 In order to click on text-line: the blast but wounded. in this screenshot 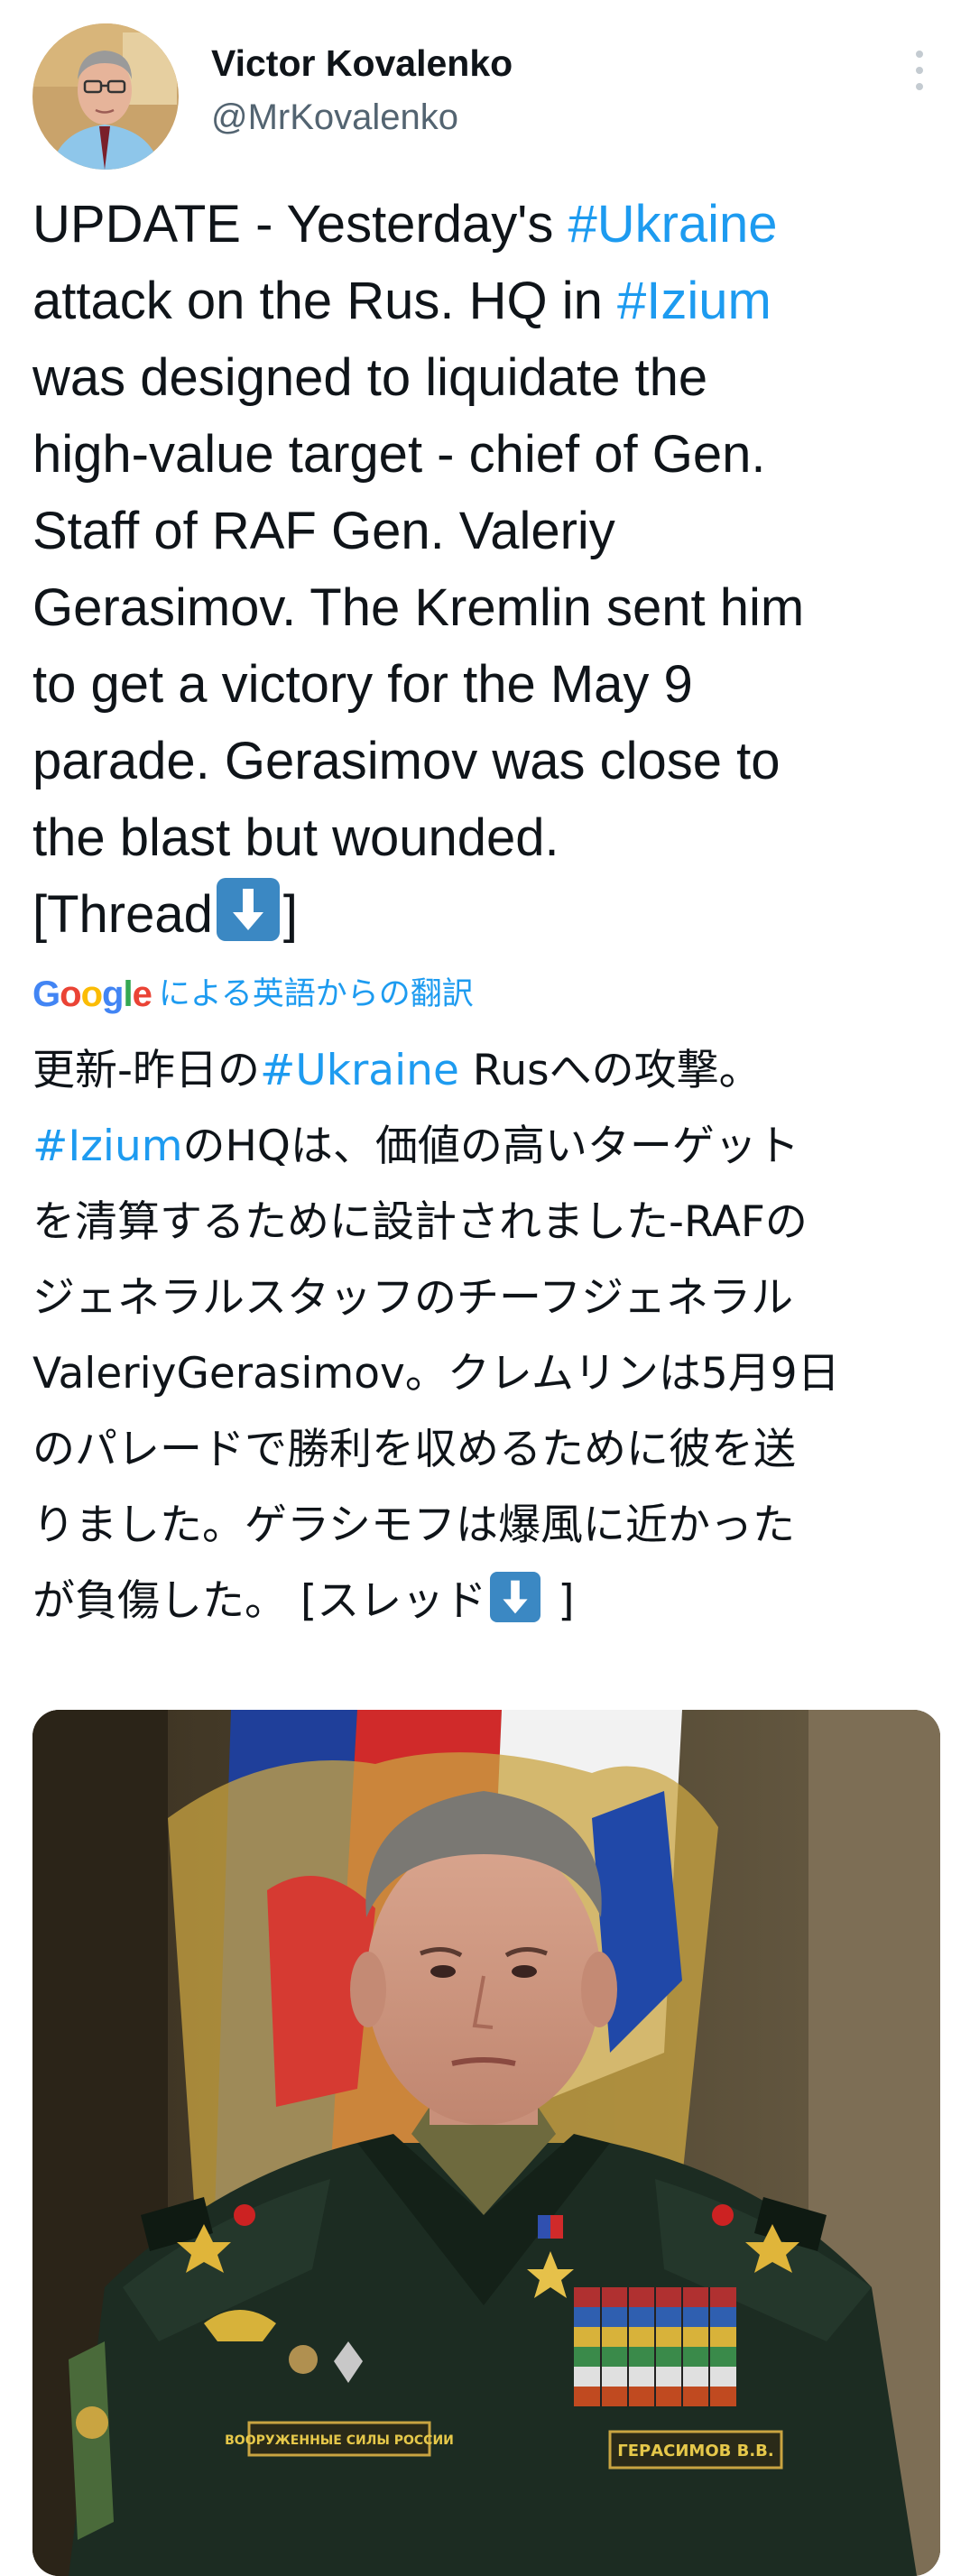, I will do `click(488, 837)`.